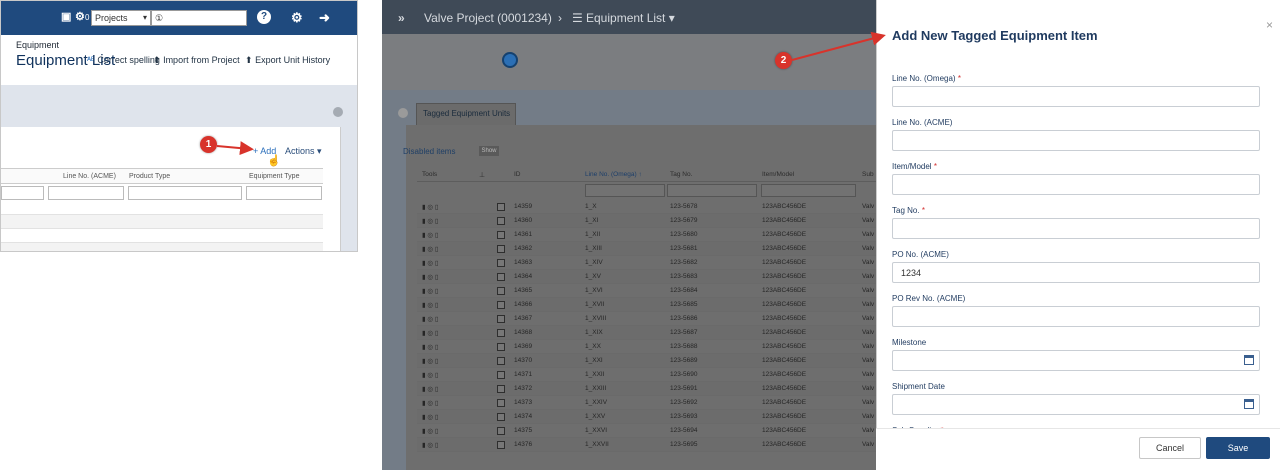  Describe the element at coordinates (838, 46) in the screenshot. I see `arrow-to-dialog` at that location.